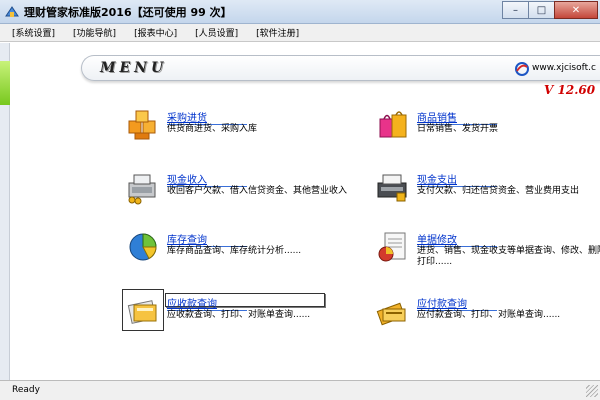 The width and height of the screenshot is (600, 400). I want to click on menu-bar: [系统设置] [功能导航] [报表中心] [人员设置] [软件注册], so click(300, 33).